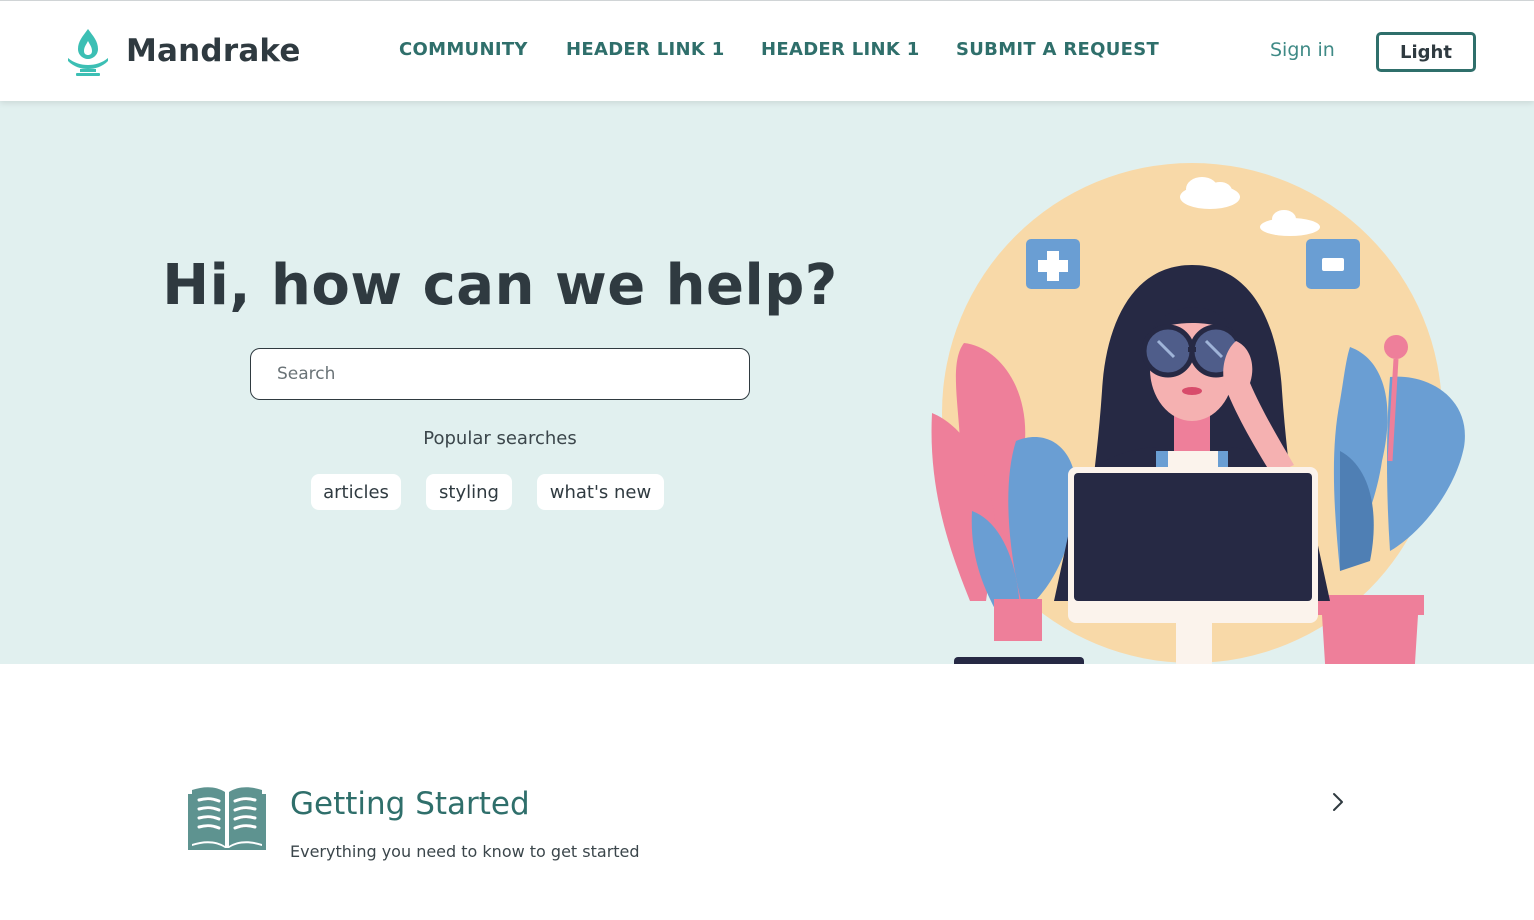 The image size is (1534, 920). I want to click on popular-search-styling: styling, so click(469, 492).